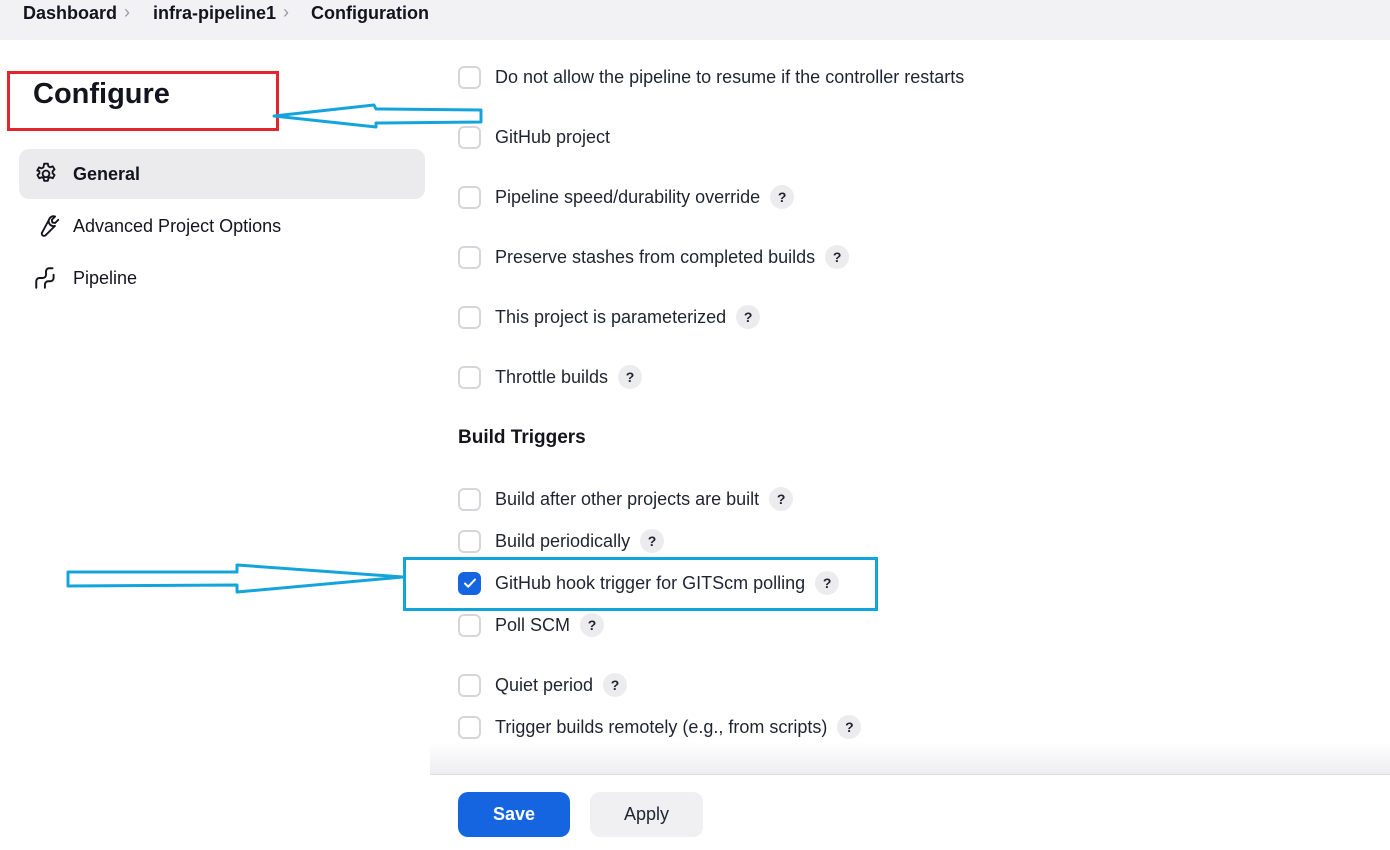  Describe the element at coordinates (469, 197) in the screenshot. I see `checkbox-durability-override` at that location.